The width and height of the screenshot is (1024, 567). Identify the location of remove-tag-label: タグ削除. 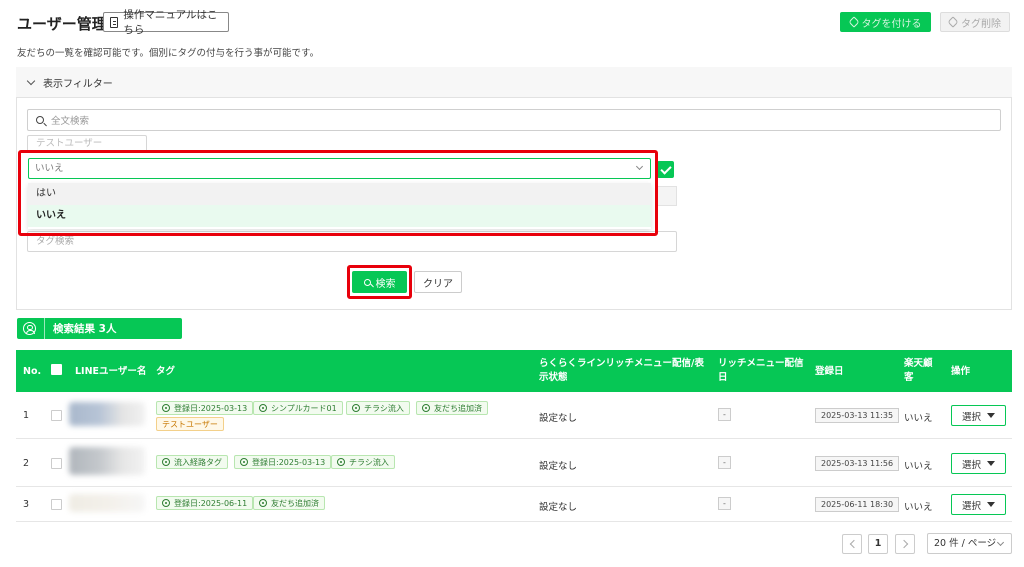
(981, 24).